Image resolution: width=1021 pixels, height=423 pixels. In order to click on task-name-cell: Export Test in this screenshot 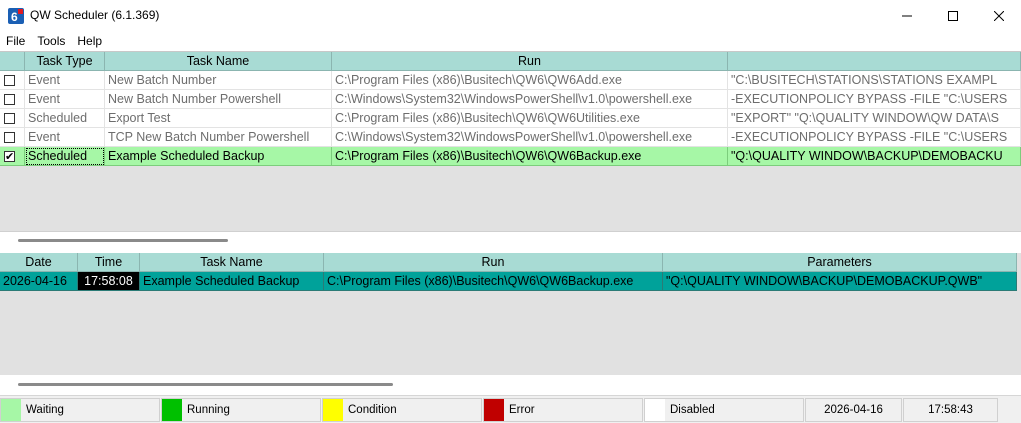, I will do `click(218, 118)`.